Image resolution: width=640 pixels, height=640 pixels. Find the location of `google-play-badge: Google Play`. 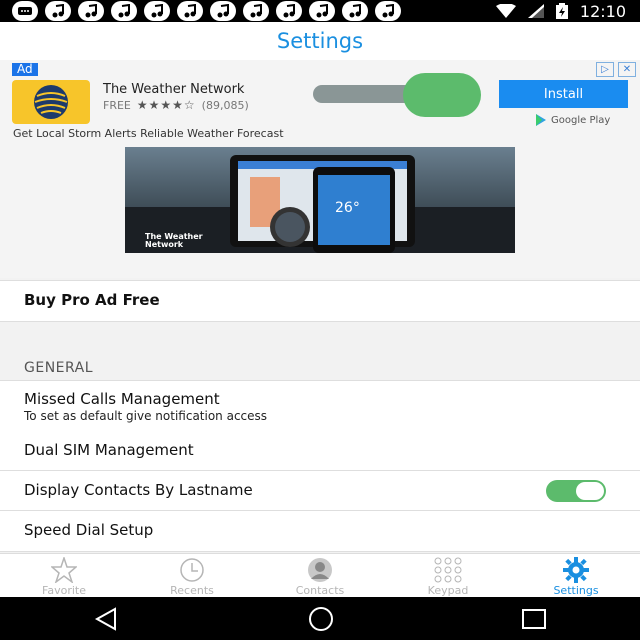

google-play-badge: Google Play is located at coordinates (572, 120).